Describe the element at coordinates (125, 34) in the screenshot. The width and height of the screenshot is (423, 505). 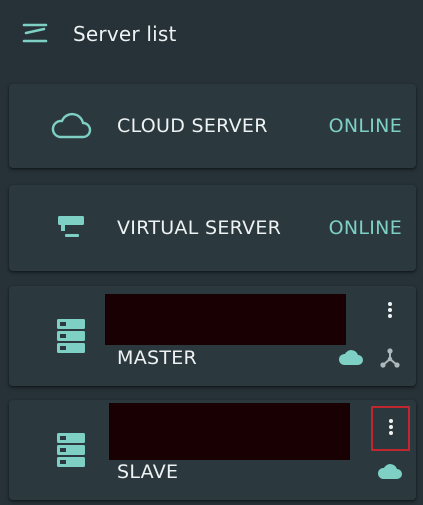
I see `page-title: Server list` at that location.